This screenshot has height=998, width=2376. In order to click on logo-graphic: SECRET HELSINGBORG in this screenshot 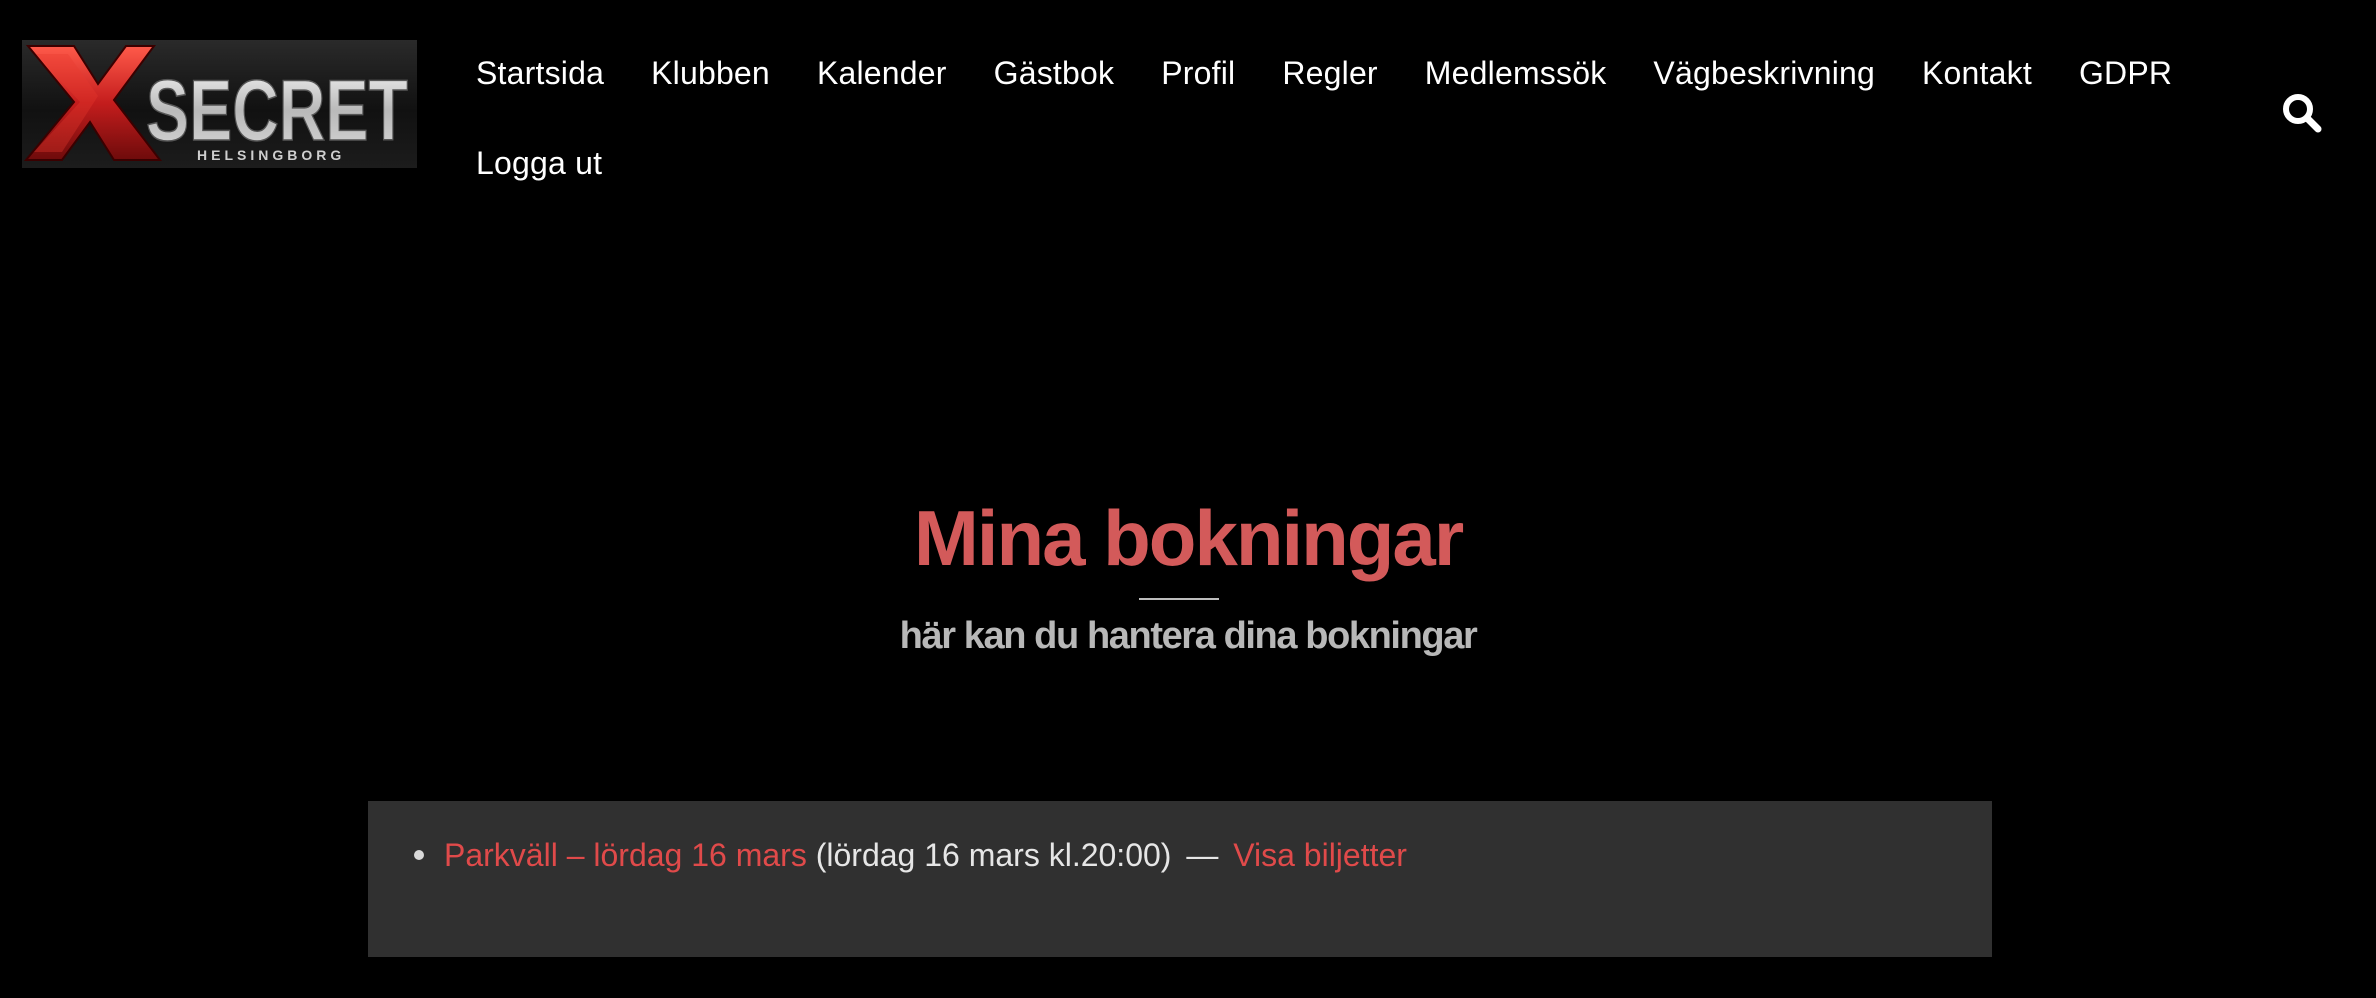, I will do `click(216, 104)`.